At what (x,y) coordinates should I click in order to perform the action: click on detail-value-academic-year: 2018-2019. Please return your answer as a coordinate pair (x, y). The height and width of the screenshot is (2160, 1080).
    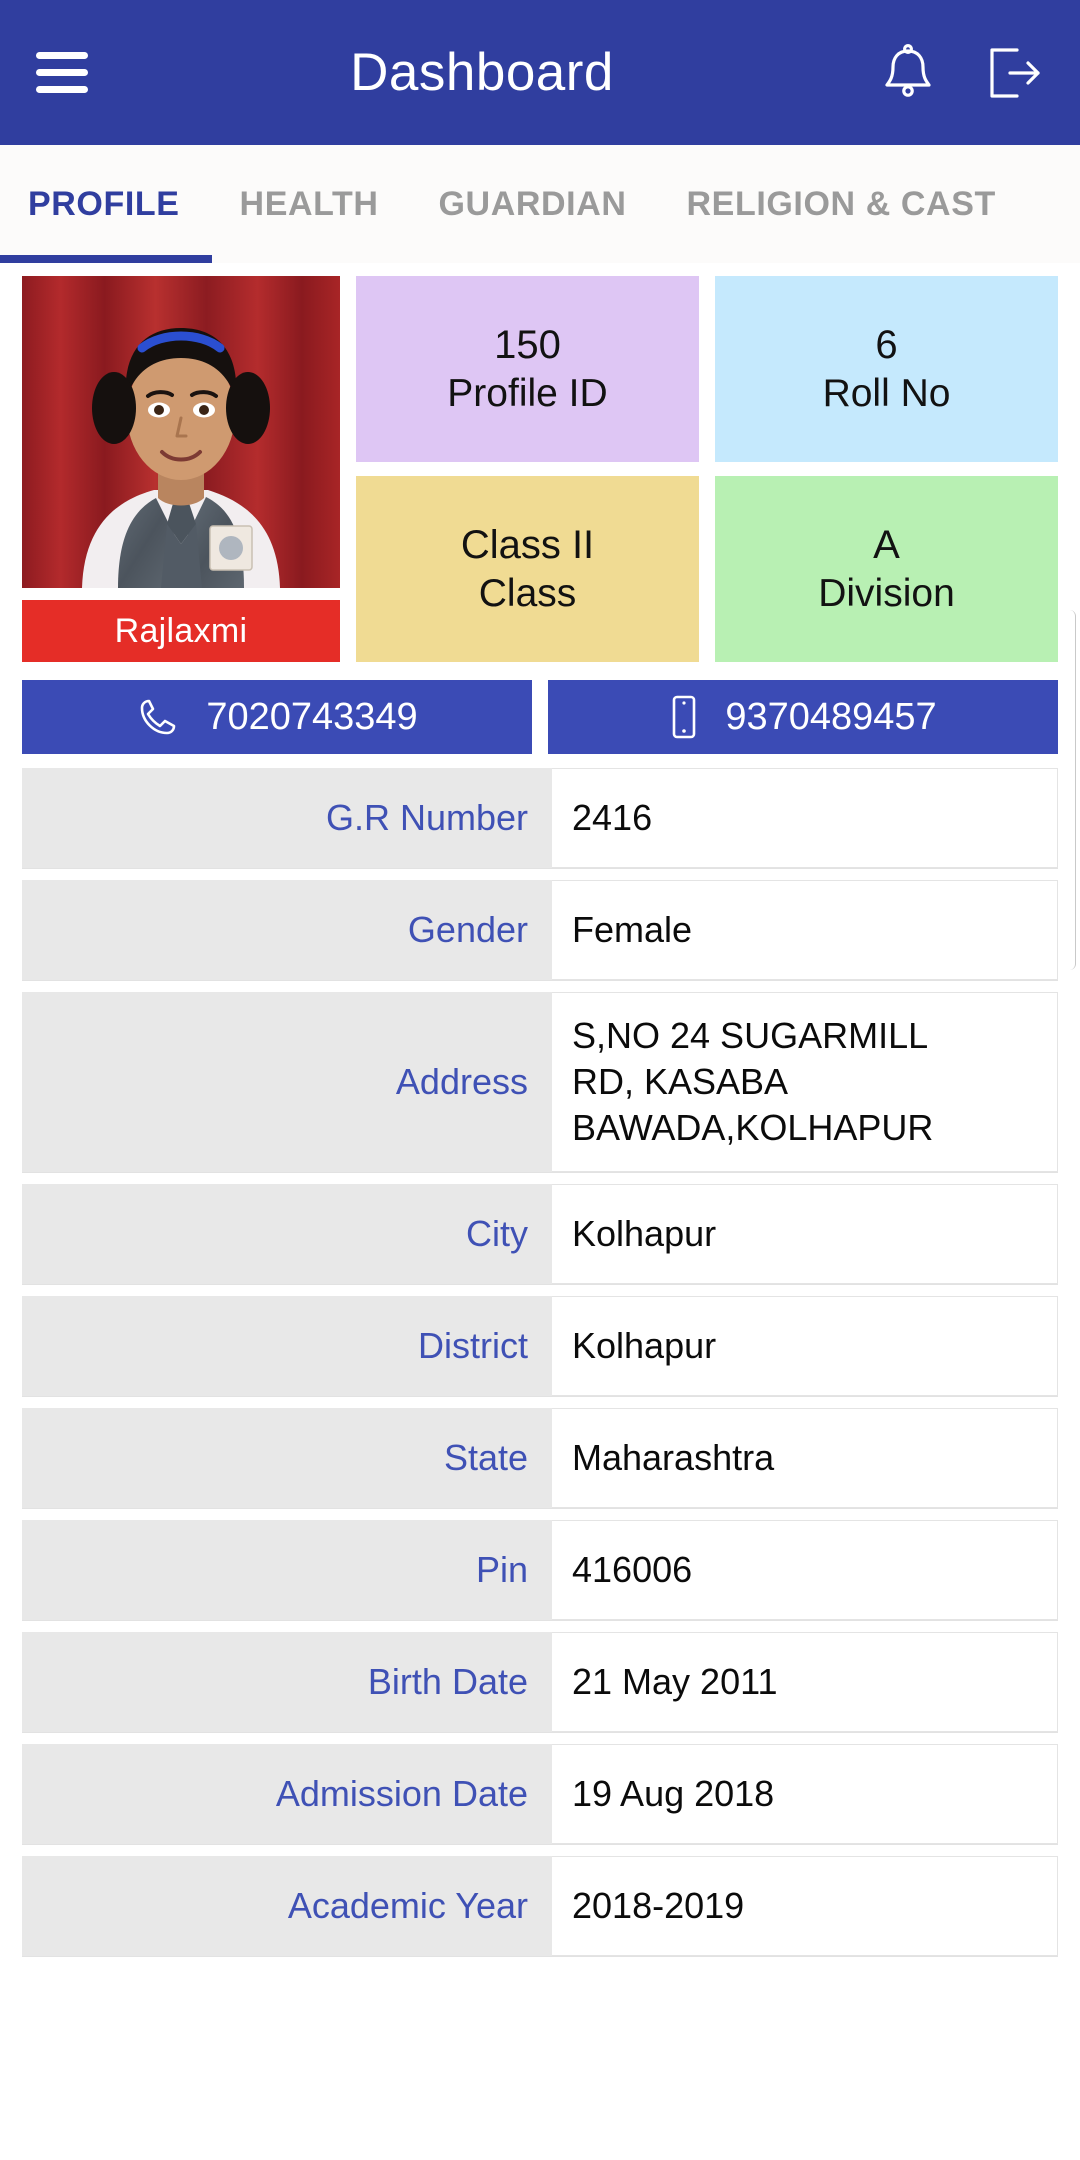
    Looking at the image, I should click on (805, 1906).